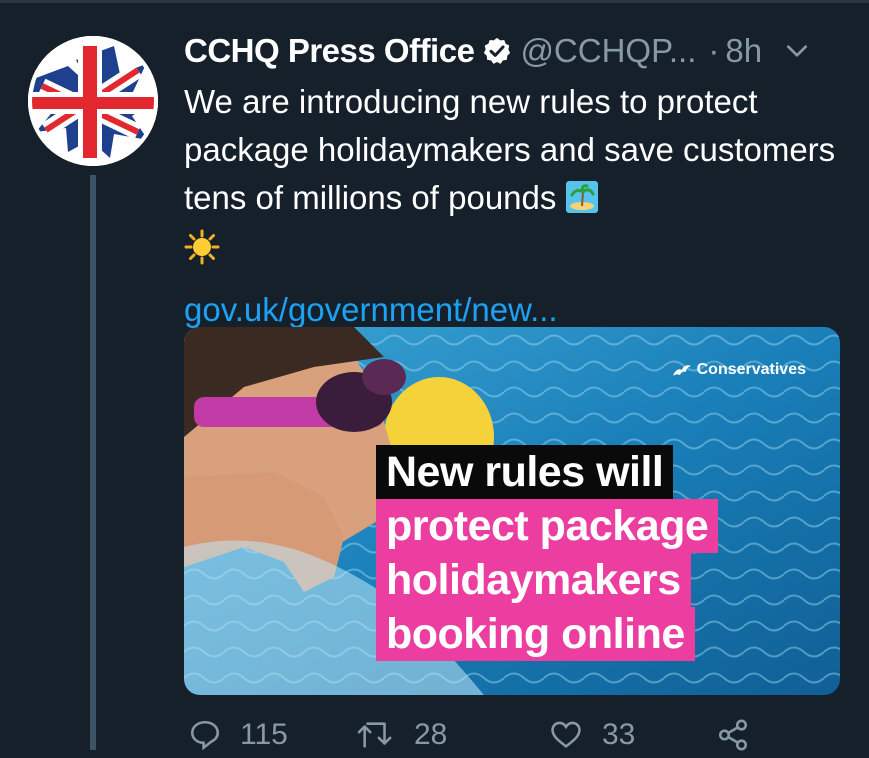 The height and width of the screenshot is (758, 869). What do you see at coordinates (797, 51) in the screenshot?
I see `chevron-down-icon` at bounding box center [797, 51].